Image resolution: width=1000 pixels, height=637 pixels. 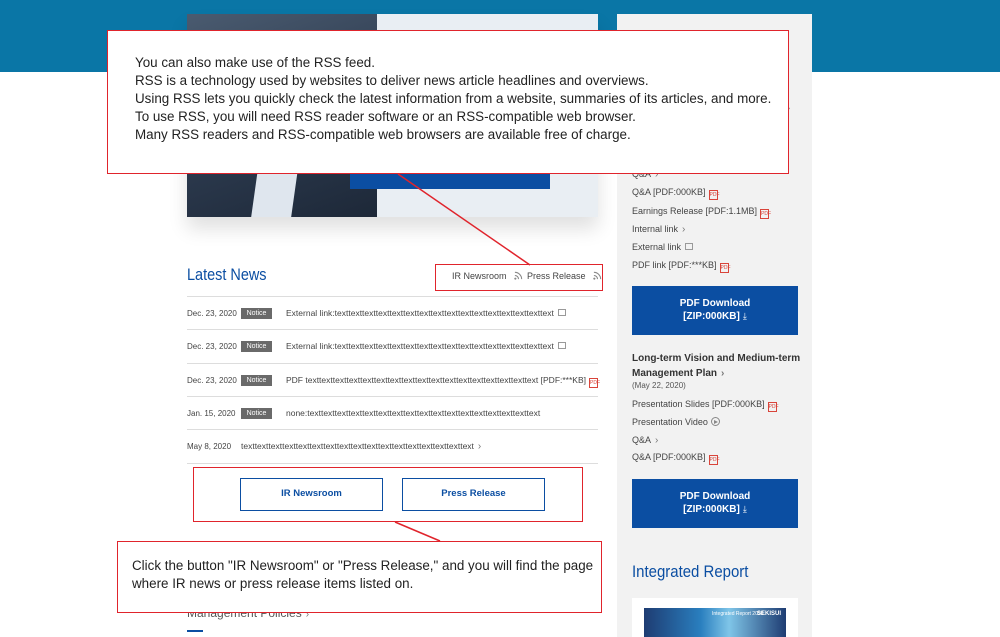 What do you see at coordinates (417, 531) in the screenshot?
I see `connector-line-bottom` at bounding box center [417, 531].